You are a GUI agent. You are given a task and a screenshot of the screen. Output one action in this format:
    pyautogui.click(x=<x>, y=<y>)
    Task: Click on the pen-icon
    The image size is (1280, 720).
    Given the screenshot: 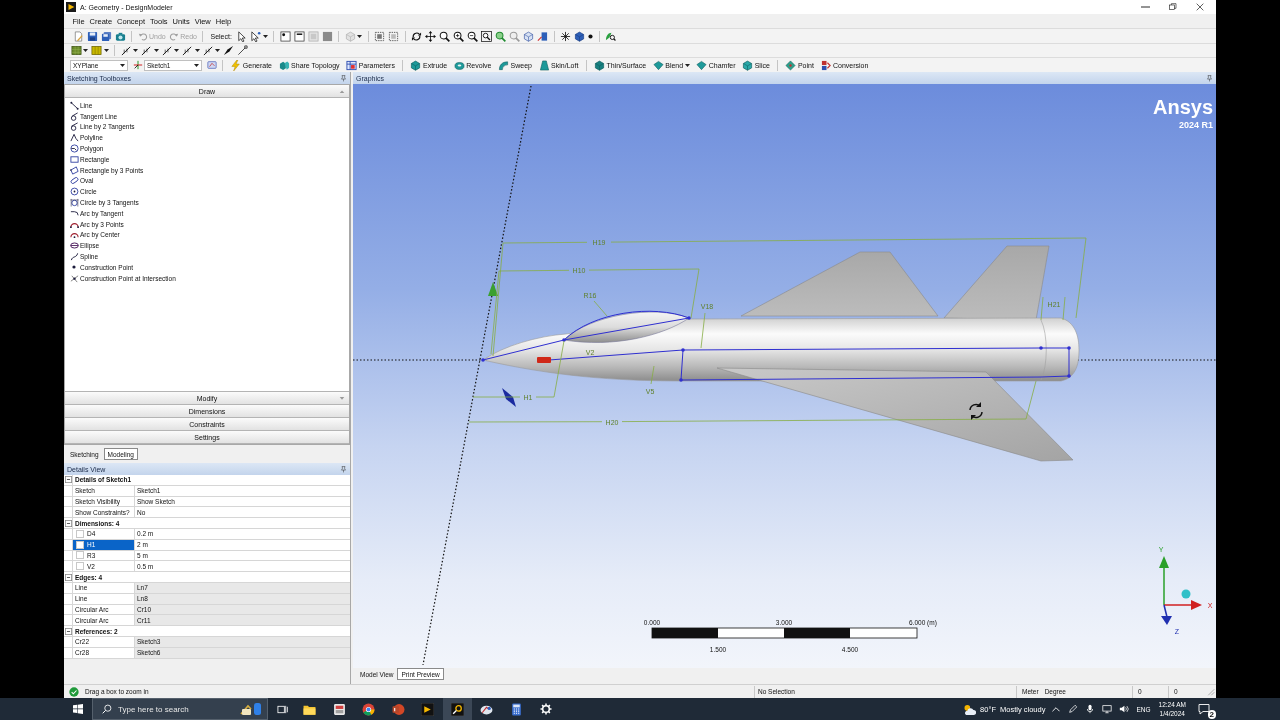 What is the action you would take?
    pyautogui.click(x=1072, y=709)
    